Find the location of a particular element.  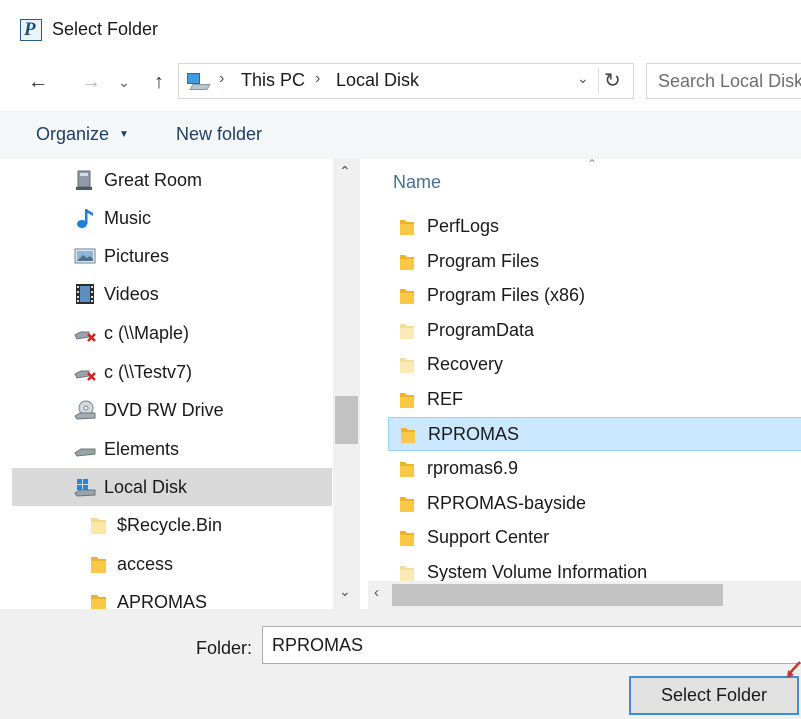

address-divider is located at coordinates (598, 81).